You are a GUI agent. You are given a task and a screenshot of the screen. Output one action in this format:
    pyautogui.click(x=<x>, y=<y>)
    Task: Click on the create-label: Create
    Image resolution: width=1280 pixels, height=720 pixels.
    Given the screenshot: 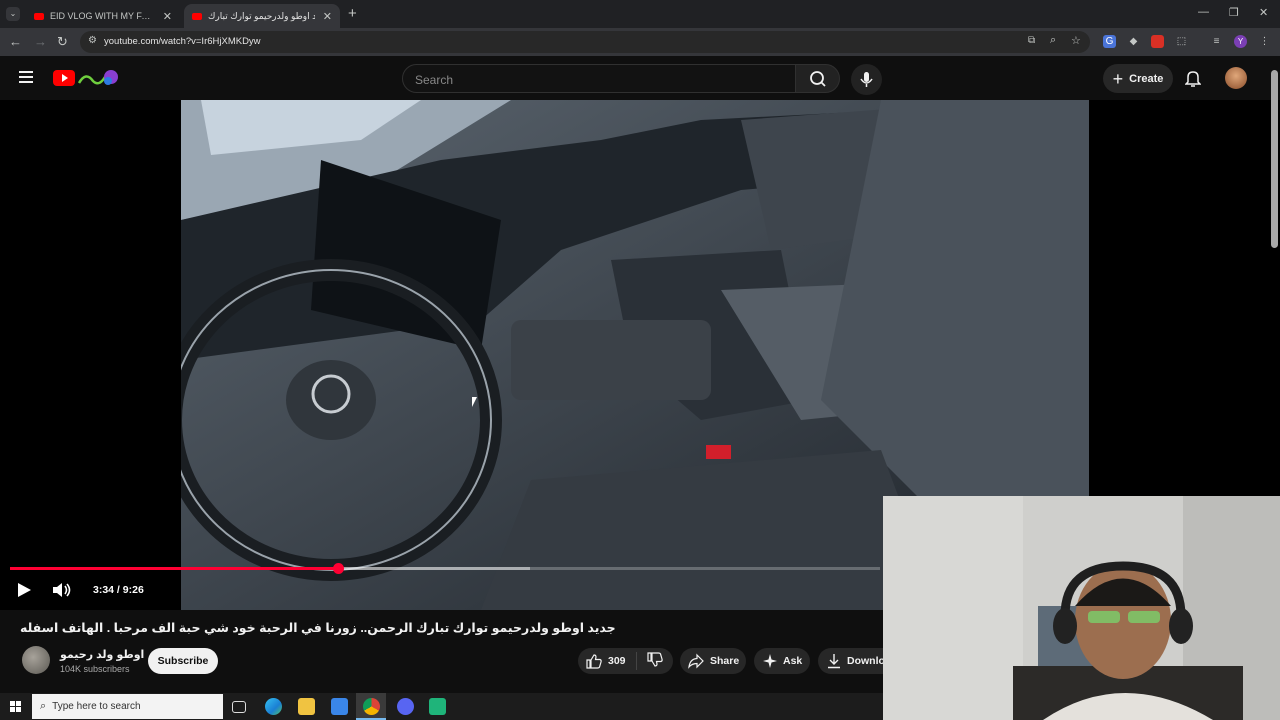 What is the action you would take?
    pyautogui.click(x=1146, y=78)
    